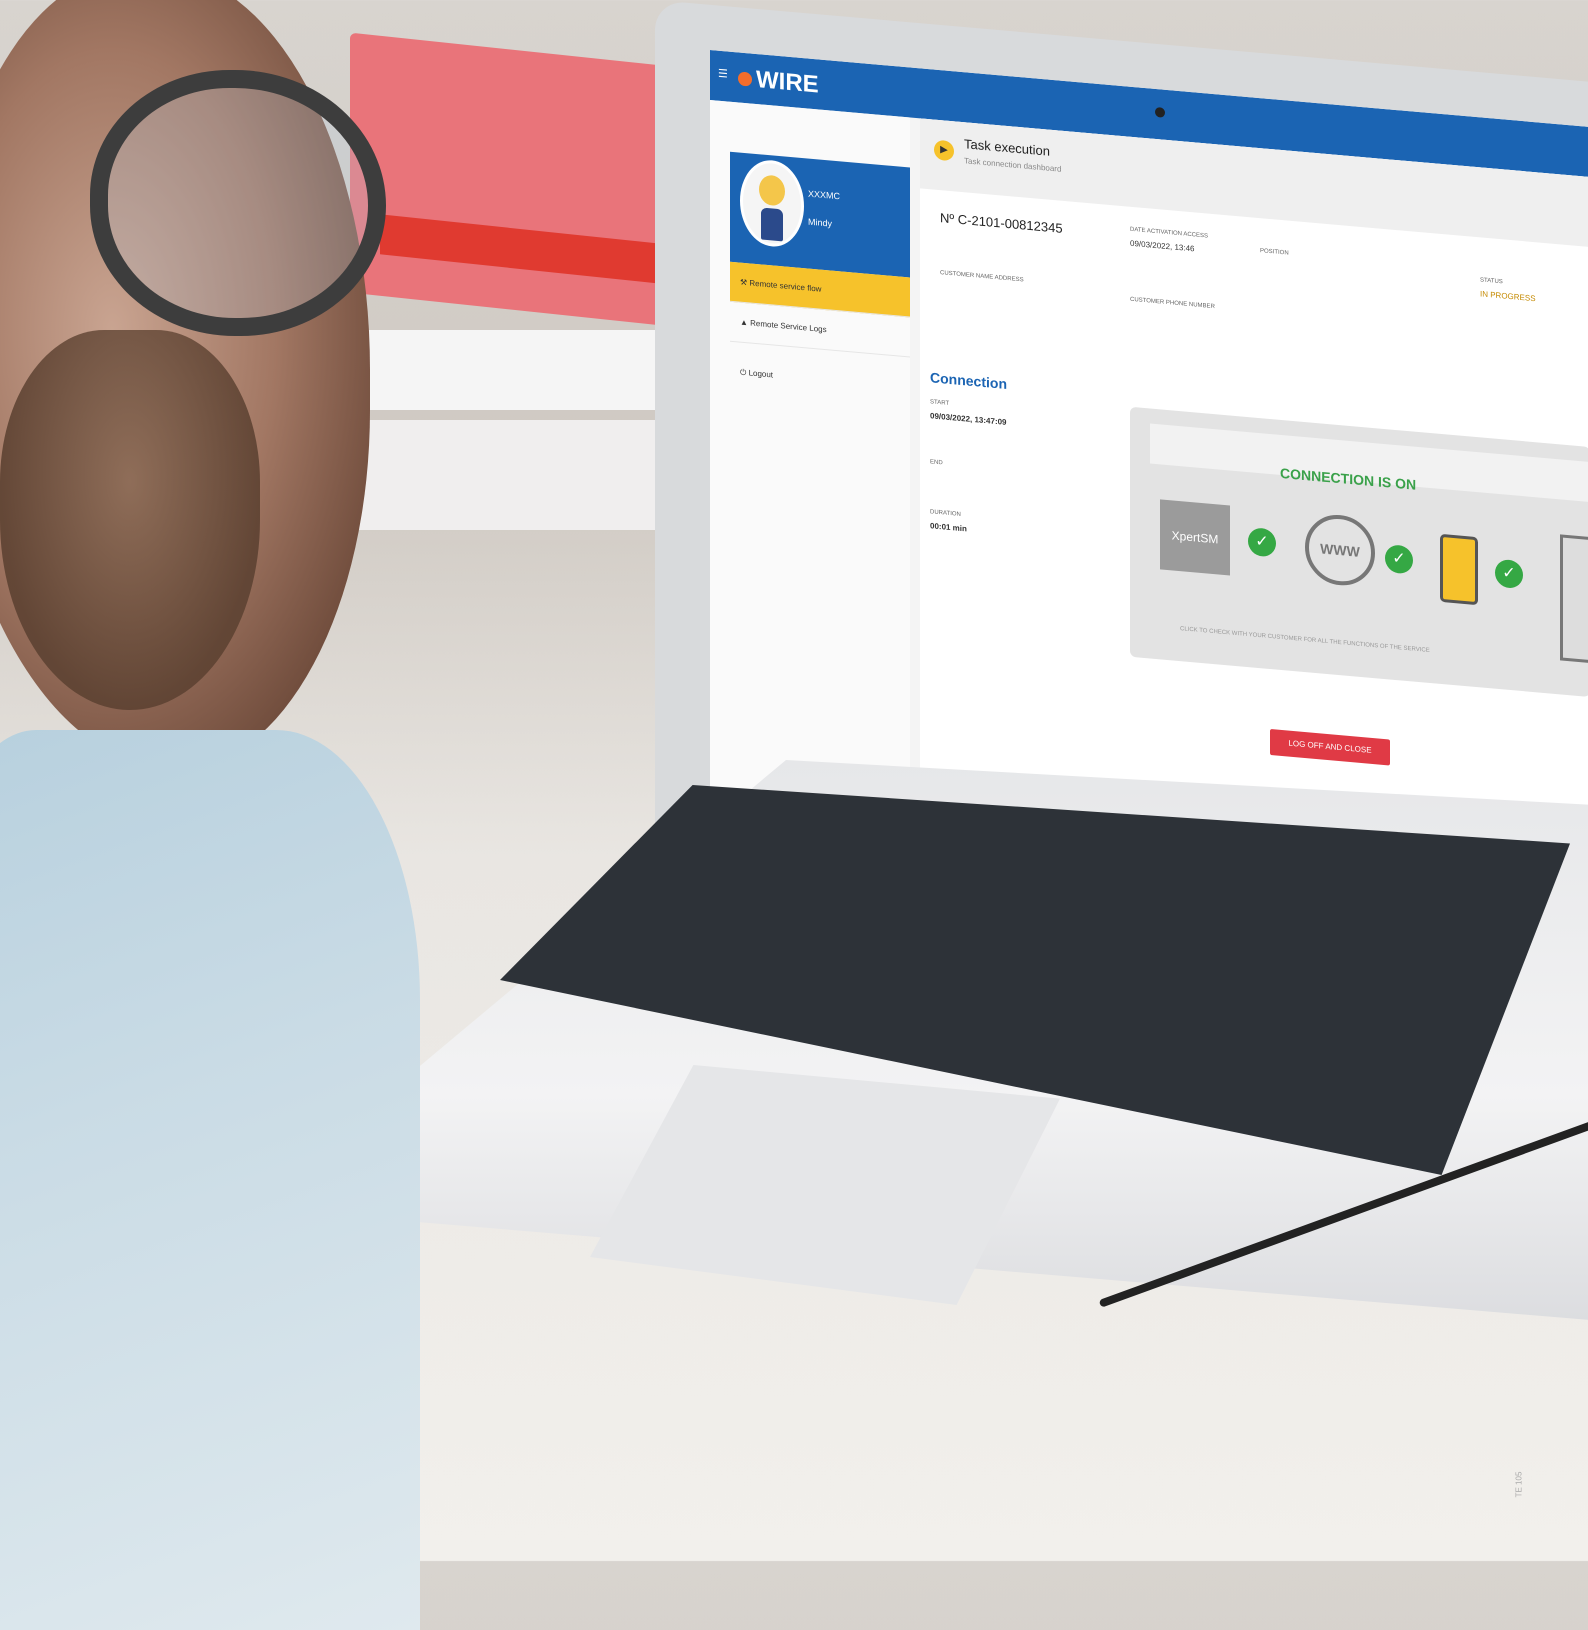  What do you see at coordinates (772, 224) in the screenshot?
I see `avatar-body` at bounding box center [772, 224].